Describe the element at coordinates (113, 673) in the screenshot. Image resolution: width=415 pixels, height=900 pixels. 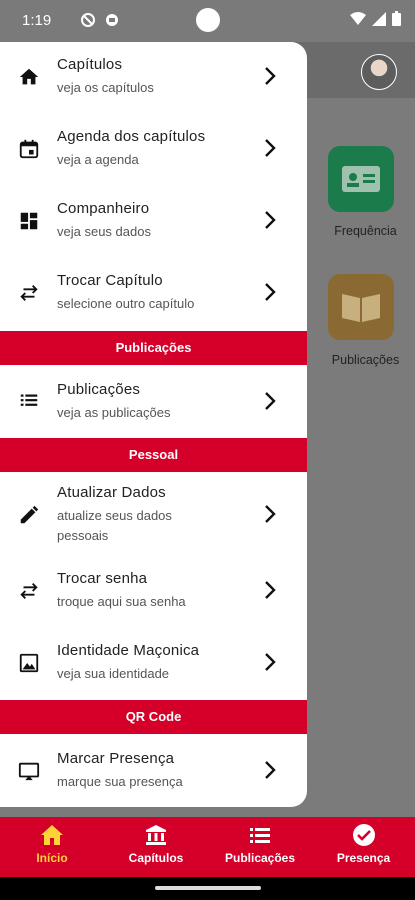
I see `drawer-item-subtitle: veja sua identidade` at that location.